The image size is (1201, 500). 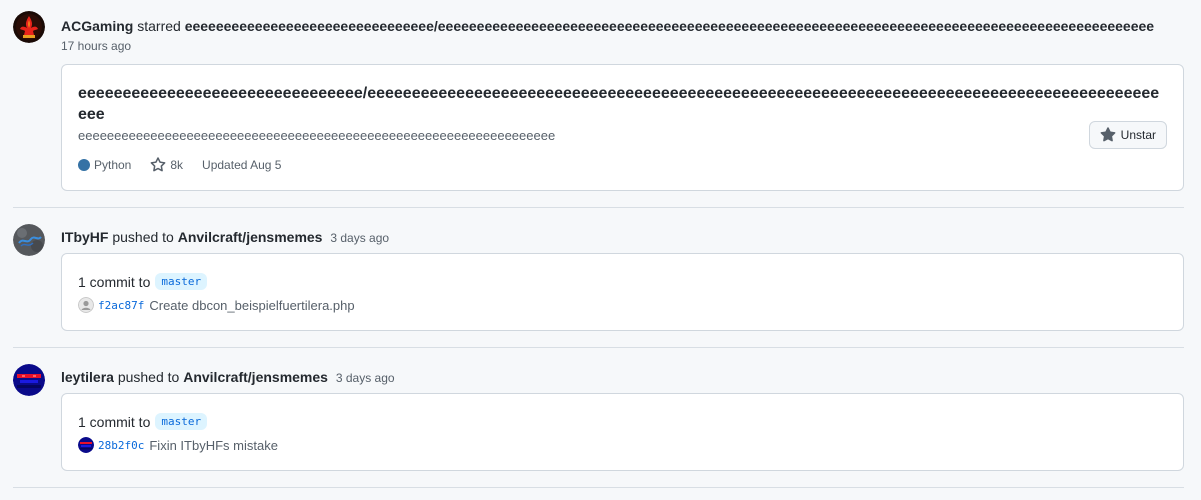 I want to click on unstar-button: Unstar, so click(x=1127, y=135).